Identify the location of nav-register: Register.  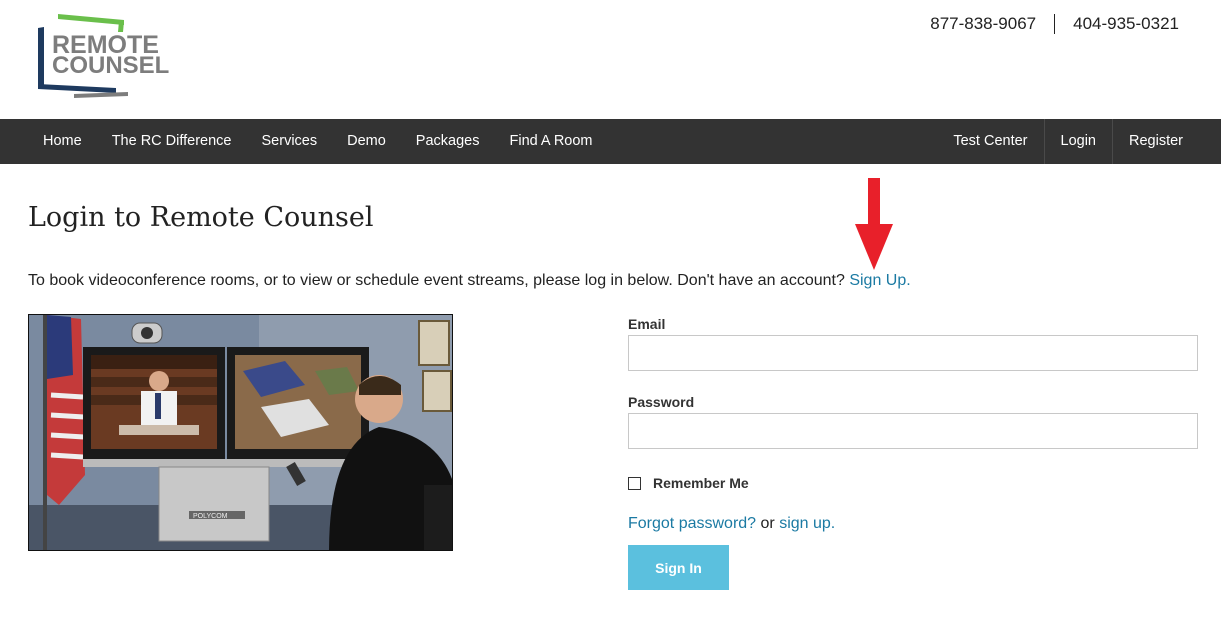
(1166, 141).